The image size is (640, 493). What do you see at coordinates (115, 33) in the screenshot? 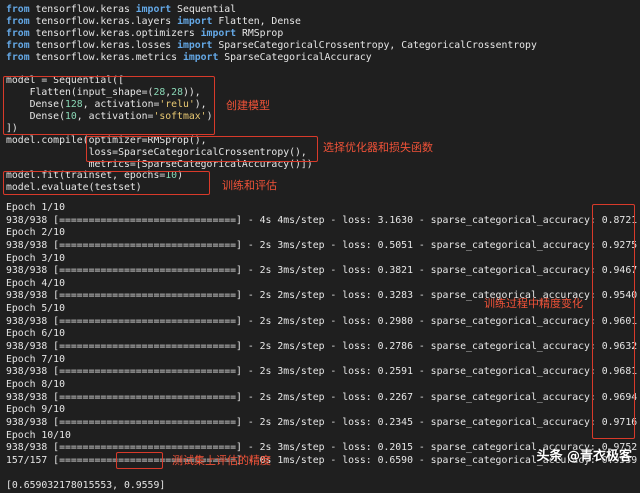
I see `code-token: tensorflow.keras.optimizers` at bounding box center [115, 33].